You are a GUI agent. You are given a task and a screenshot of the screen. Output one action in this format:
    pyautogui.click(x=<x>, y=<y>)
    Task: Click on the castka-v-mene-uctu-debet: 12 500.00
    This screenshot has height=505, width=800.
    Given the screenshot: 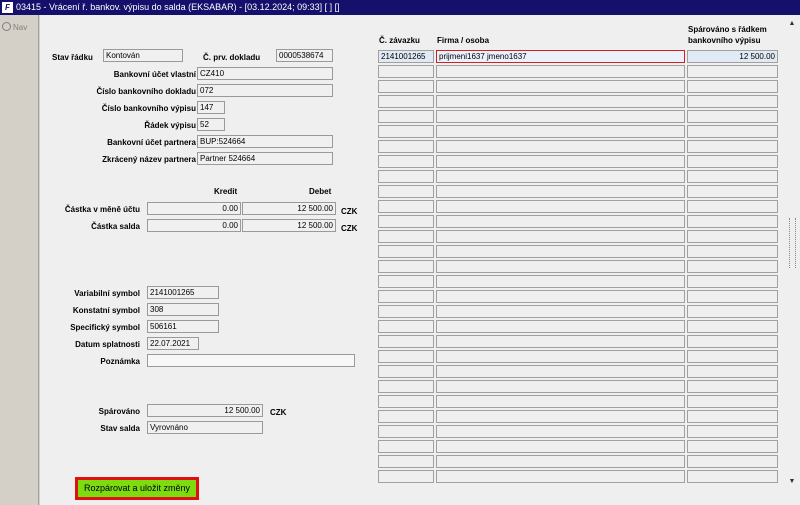 What is the action you would take?
    pyautogui.click(x=289, y=208)
    